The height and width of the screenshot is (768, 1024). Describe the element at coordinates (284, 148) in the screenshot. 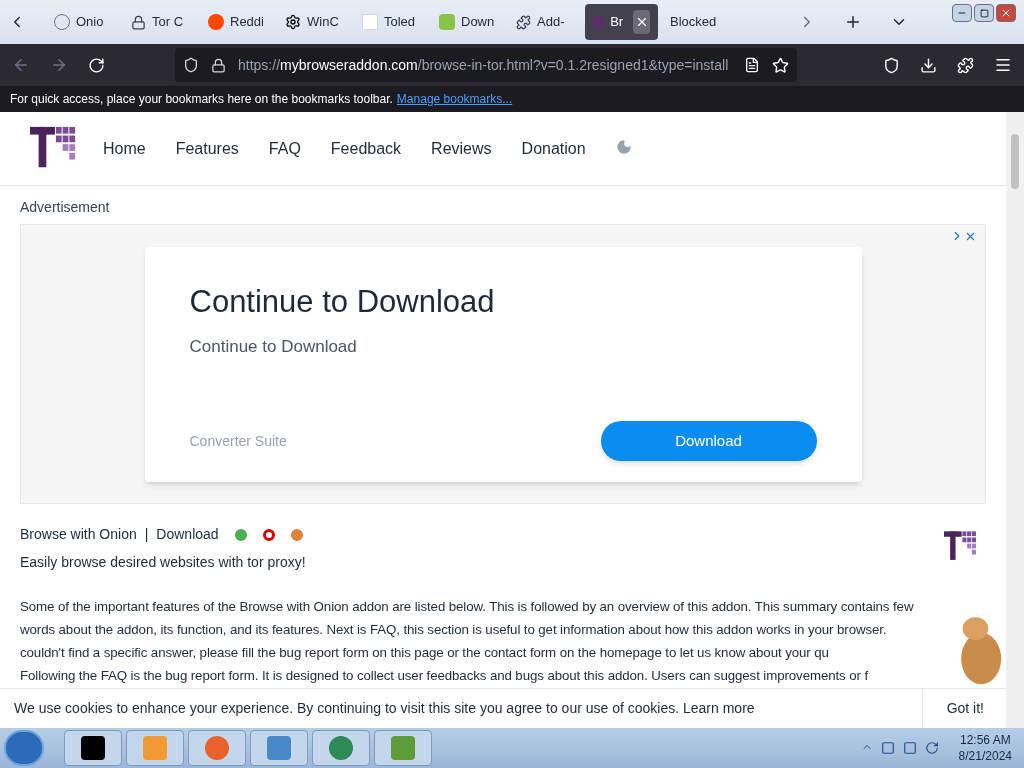

I see `nav-link: FAQ` at that location.